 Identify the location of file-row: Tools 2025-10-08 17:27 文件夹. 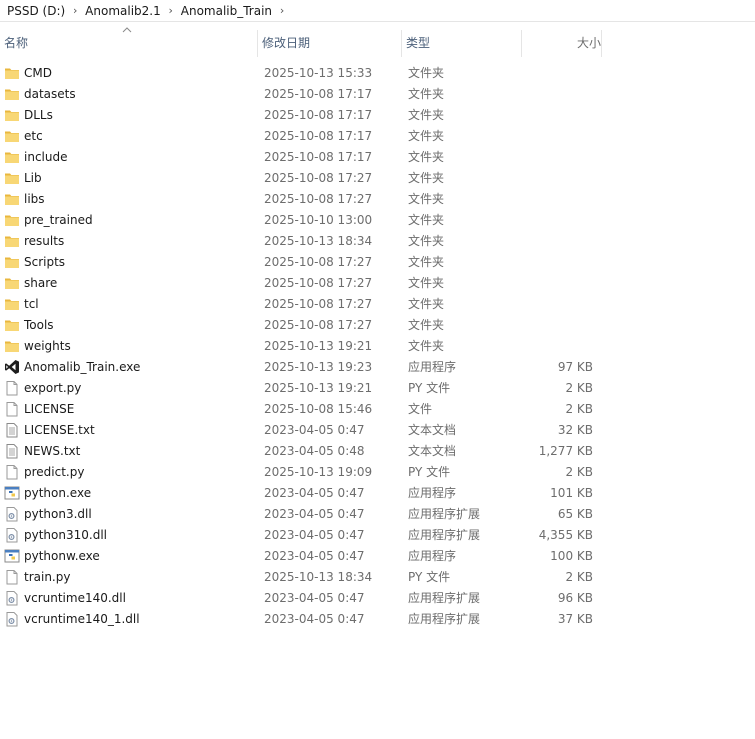
(301, 325).